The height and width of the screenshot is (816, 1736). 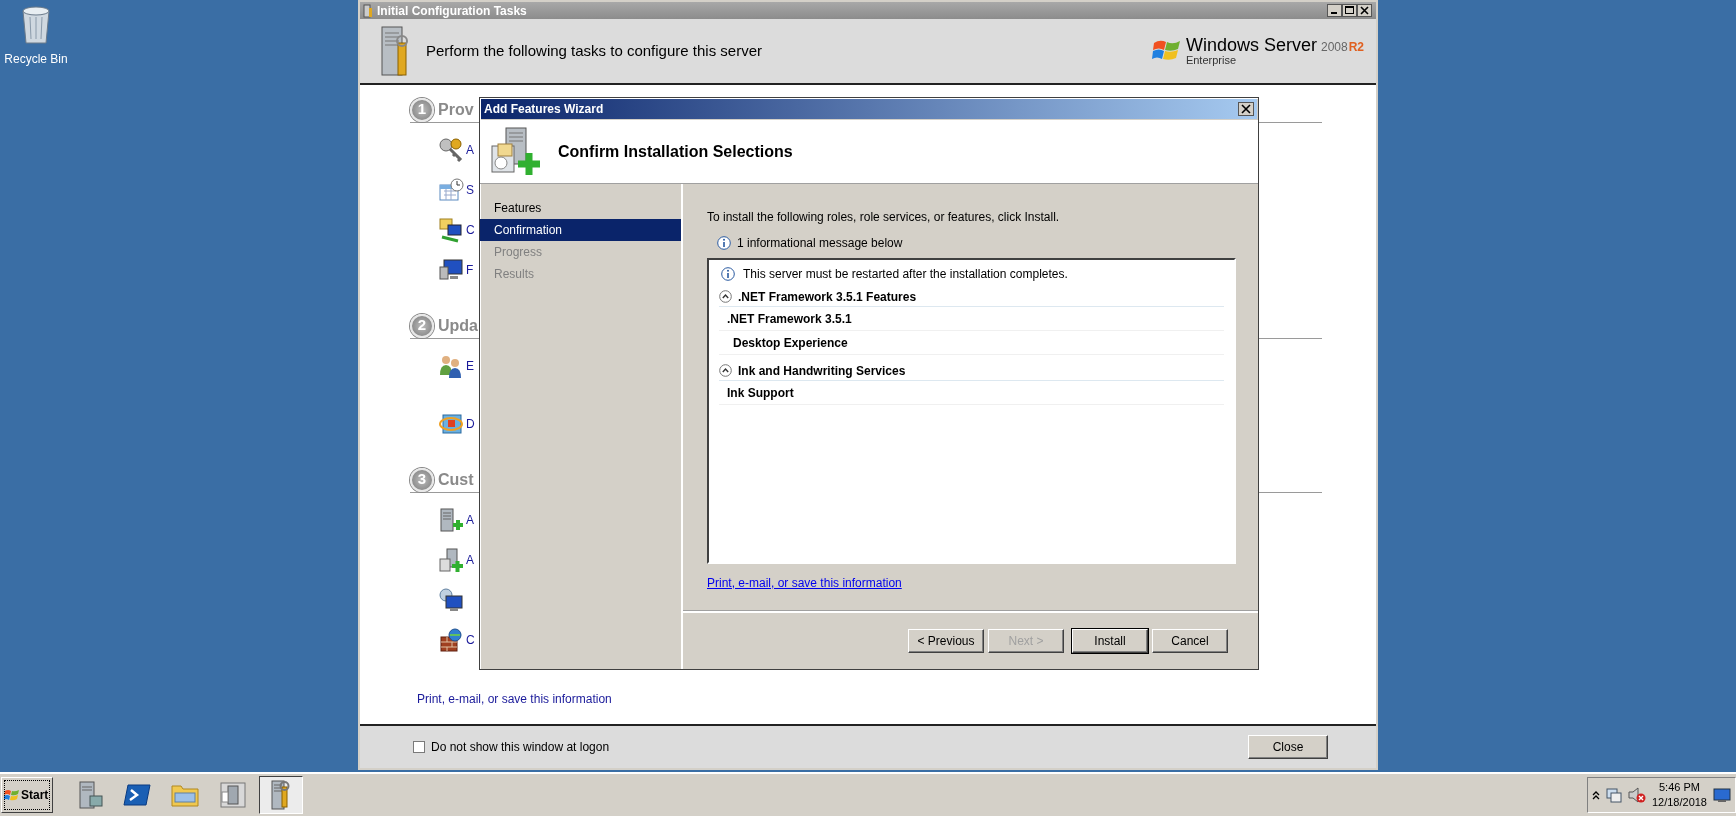 I want to click on clock-date: 12/18/2018, so click(x=1679, y=802).